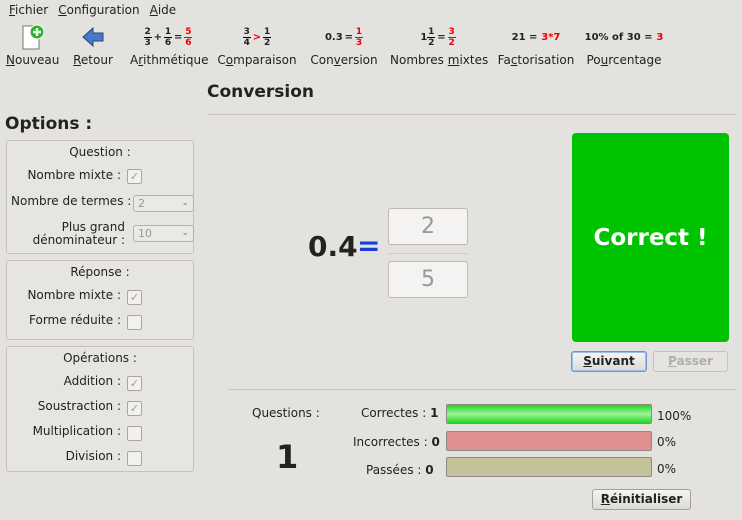 Image resolution: width=742 pixels, height=520 pixels. I want to click on factorization-button: 21 = 3*7 Factorisation, so click(536, 45).